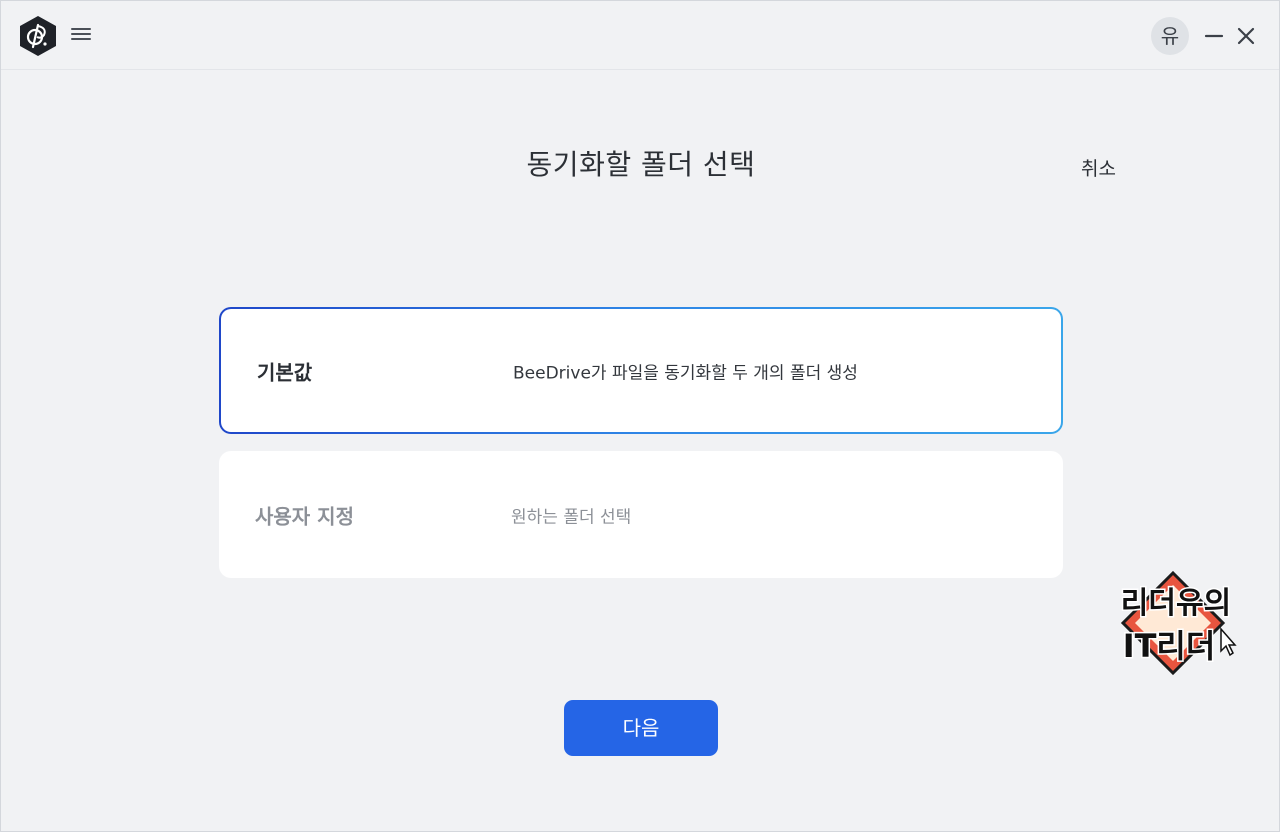 This screenshot has width=1280, height=832. I want to click on option-default-description: BeeDrive가 파일을 동기화할 두 개의 폴더 생성, so click(685, 373).